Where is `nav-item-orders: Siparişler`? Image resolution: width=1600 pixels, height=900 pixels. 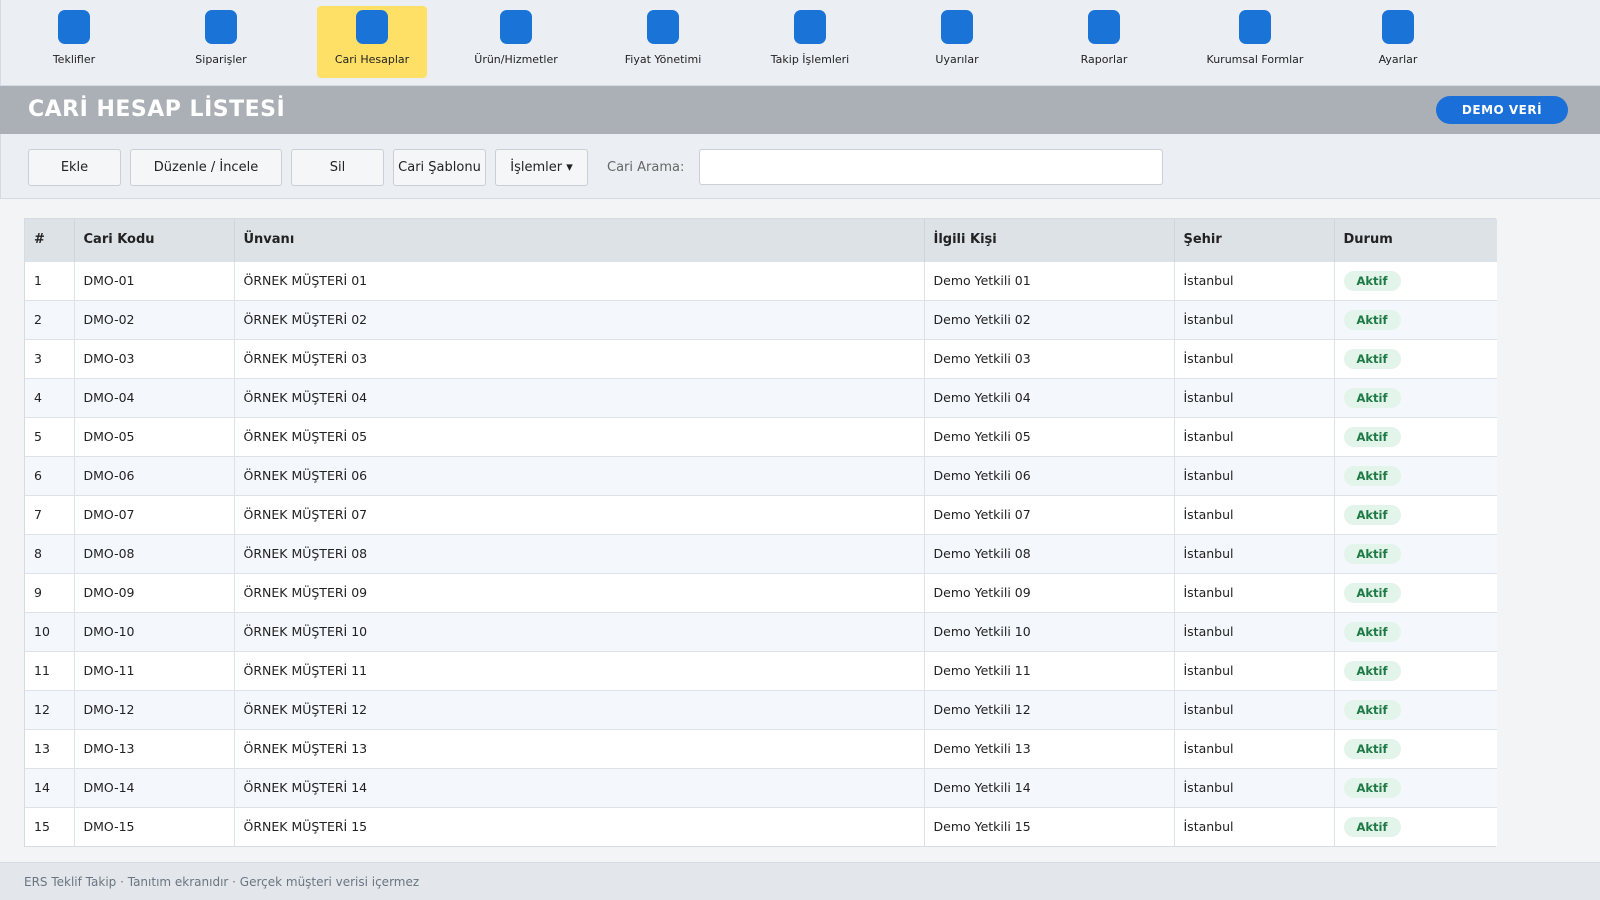 nav-item-orders: Siparişler is located at coordinates (221, 42).